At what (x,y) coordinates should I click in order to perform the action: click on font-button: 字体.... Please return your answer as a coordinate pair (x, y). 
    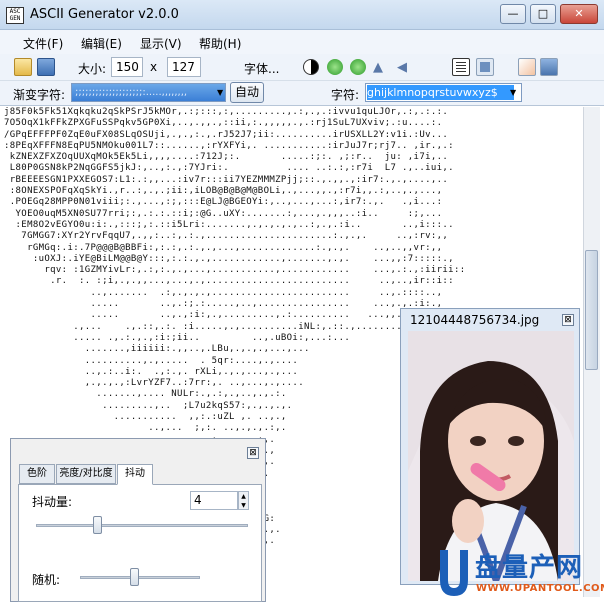
    Looking at the image, I should click on (261, 68).